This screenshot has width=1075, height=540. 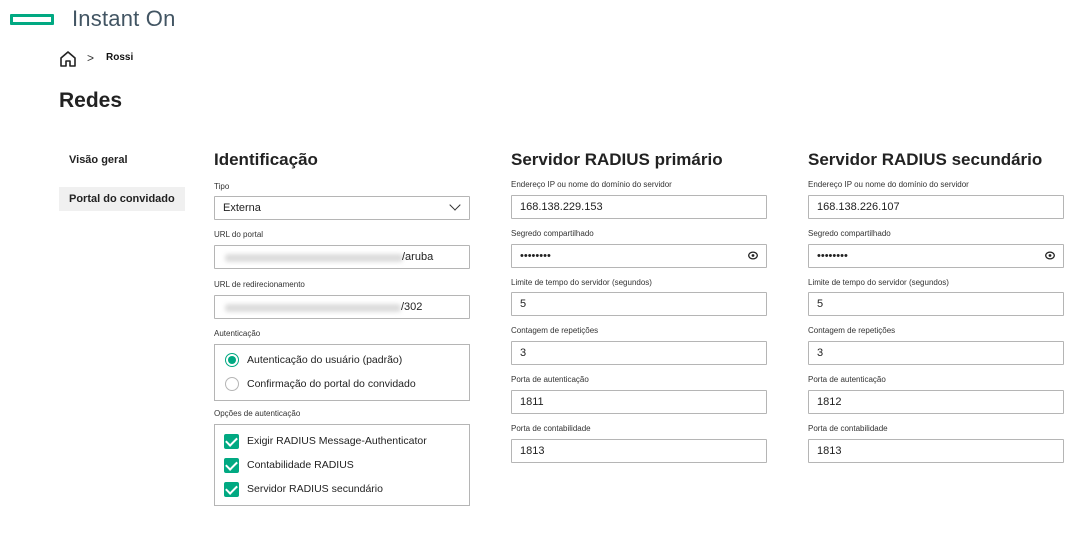 I want to click on portal-url-field: /aruba, so click(x=342, y=257).